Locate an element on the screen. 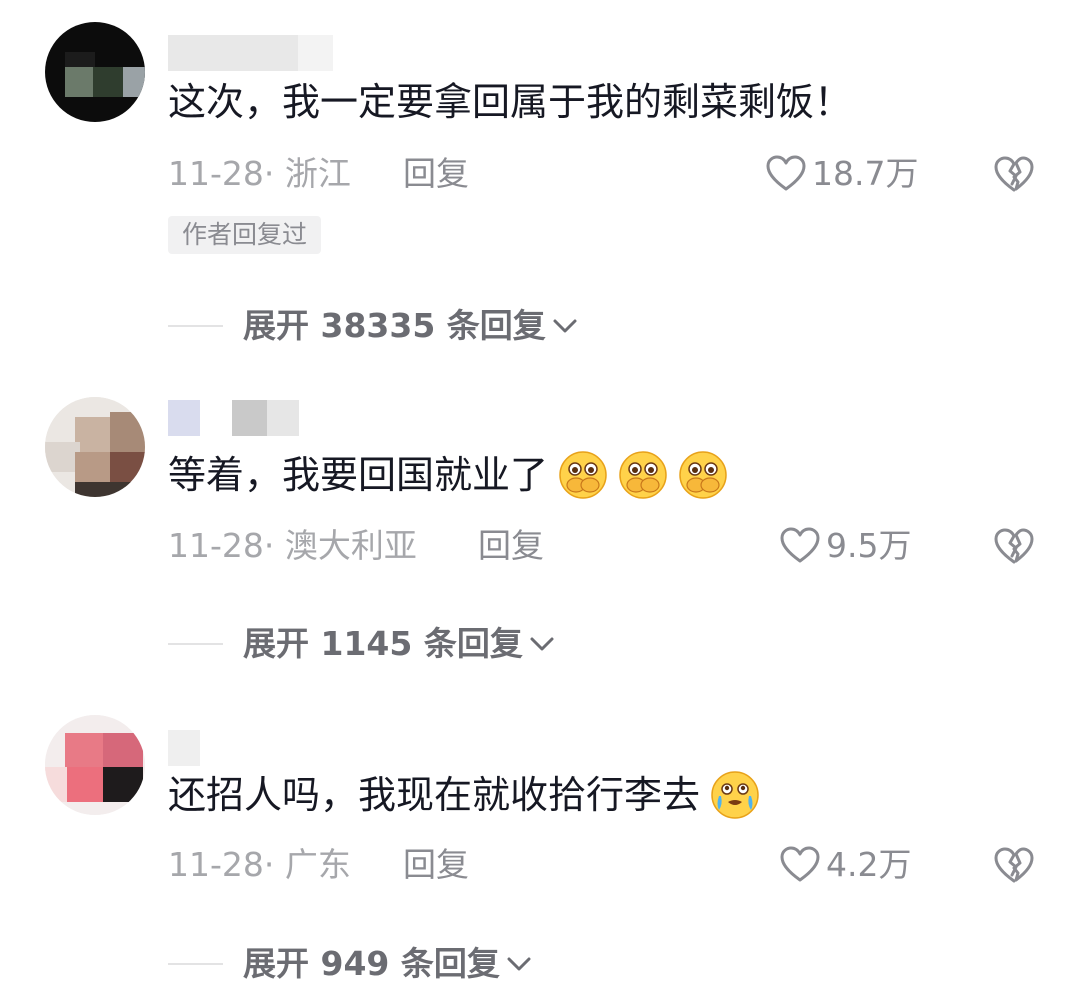  like-count: 18.7万 is located at coordinates (865, 173).